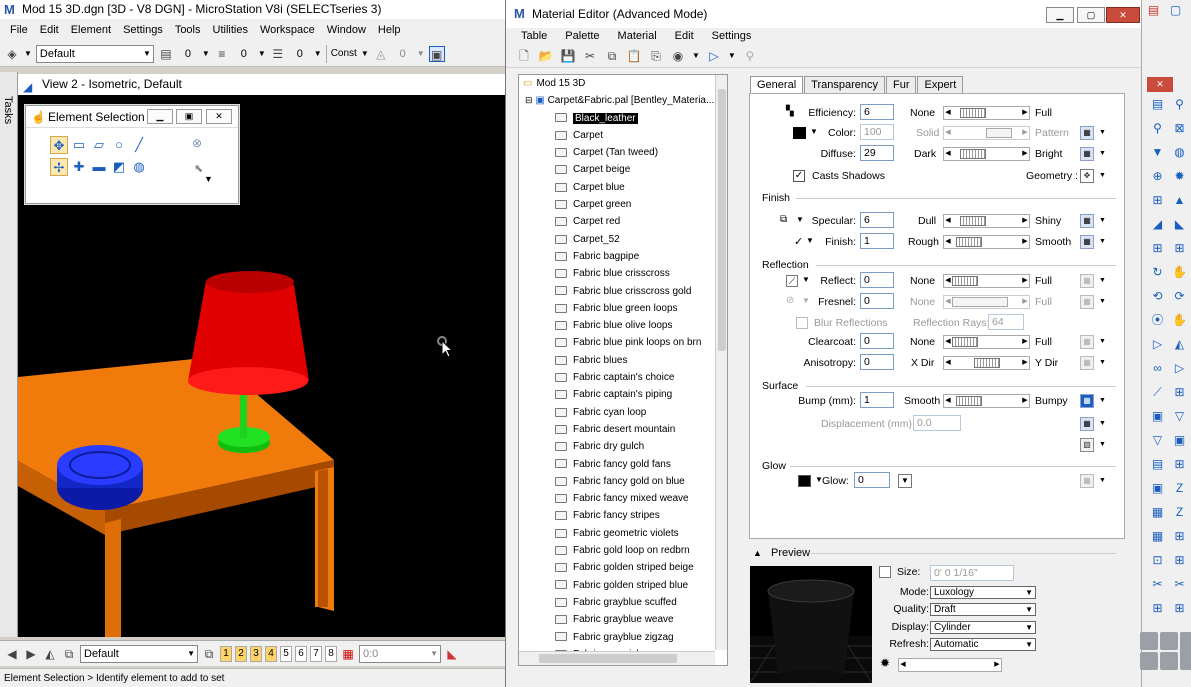 The image size is (1191, 687). I want to click on scroll-thumb, so click(608, 658).